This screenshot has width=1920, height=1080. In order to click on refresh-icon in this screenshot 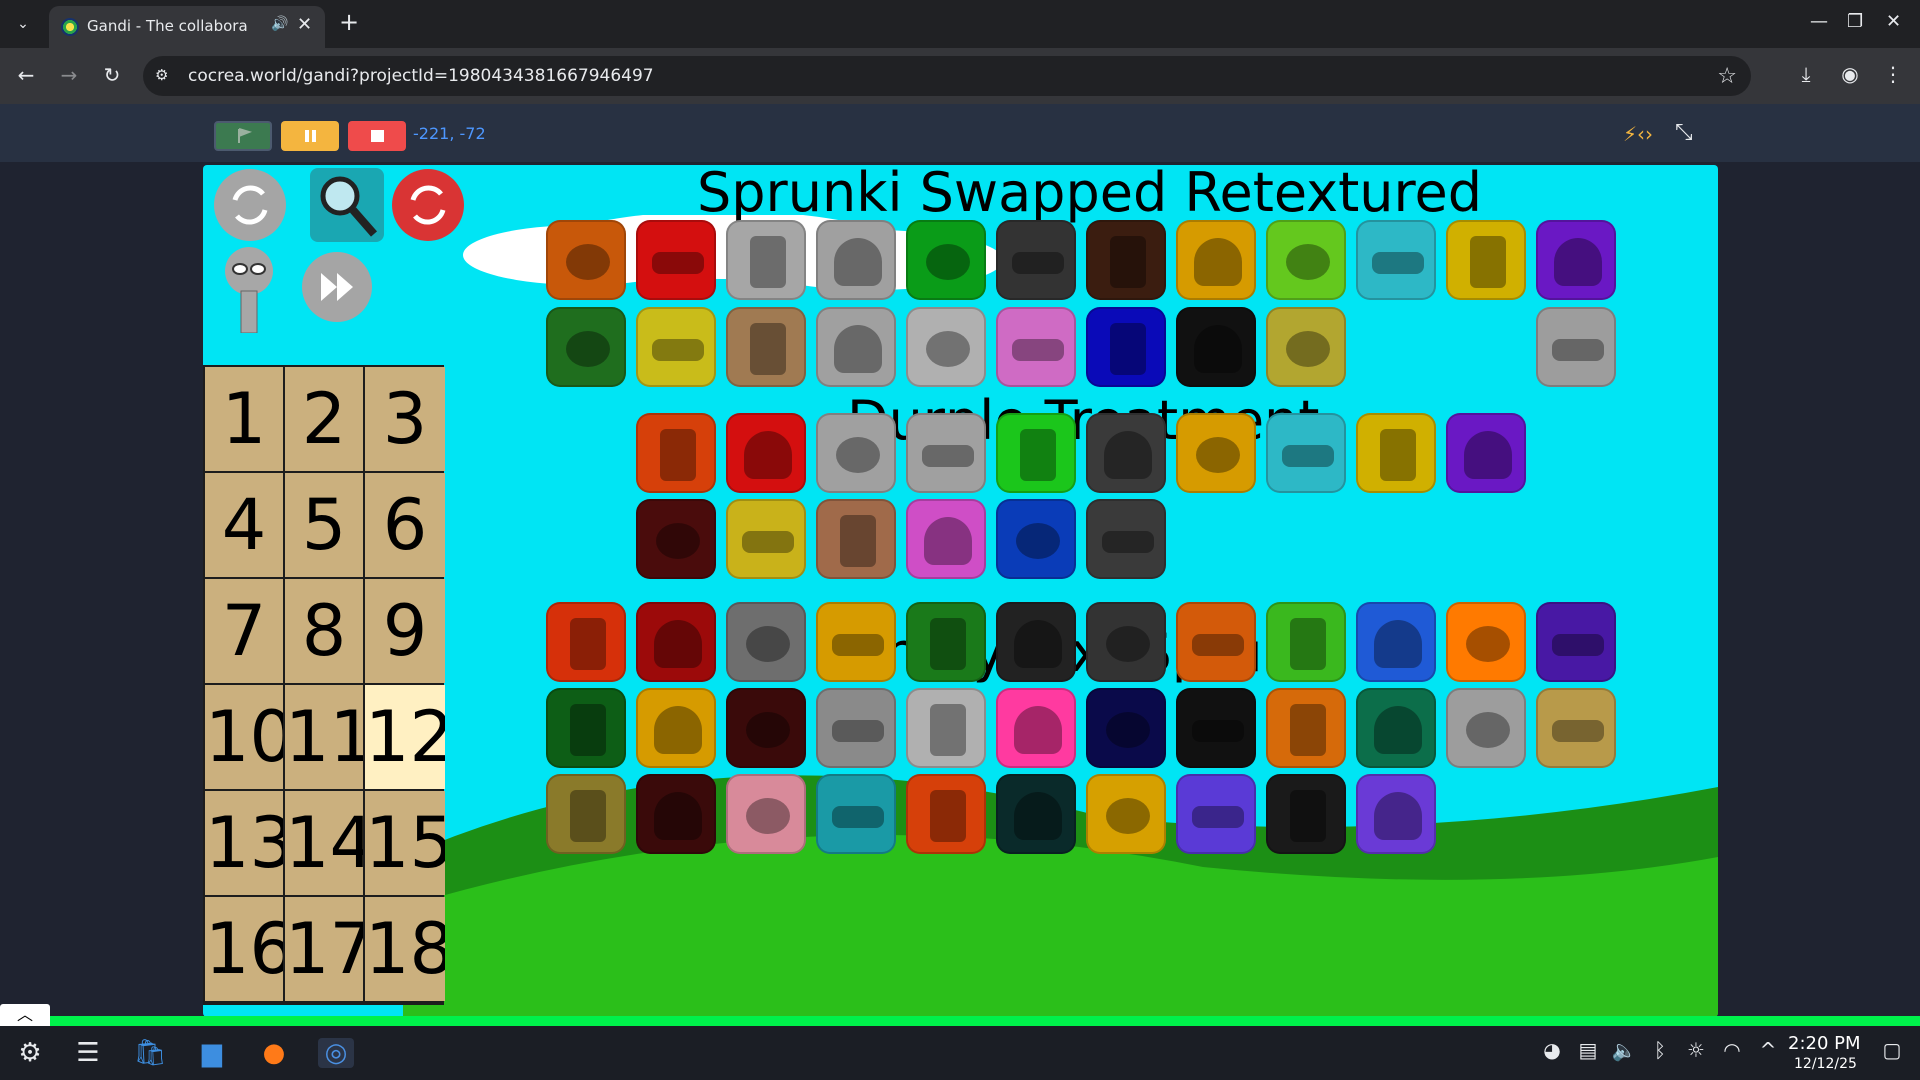, I will do `click(250, 205)`.